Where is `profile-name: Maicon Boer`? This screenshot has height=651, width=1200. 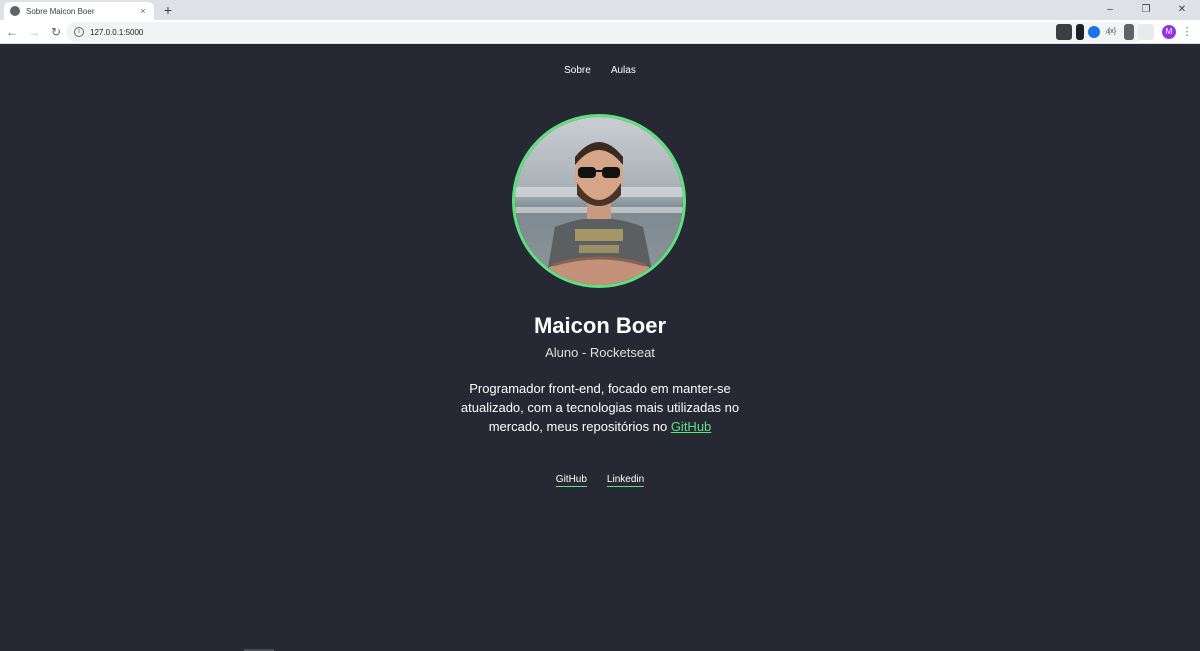
profile-name: Maicon Boer is located at coordinates (600, 325).